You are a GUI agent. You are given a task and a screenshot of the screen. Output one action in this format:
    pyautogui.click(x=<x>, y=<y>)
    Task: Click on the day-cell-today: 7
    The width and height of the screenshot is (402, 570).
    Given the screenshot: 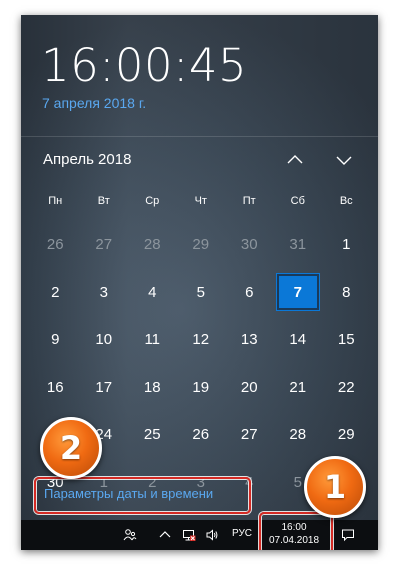 What is the action you would take?
    pyautogui.click(x=298, y=293)
    